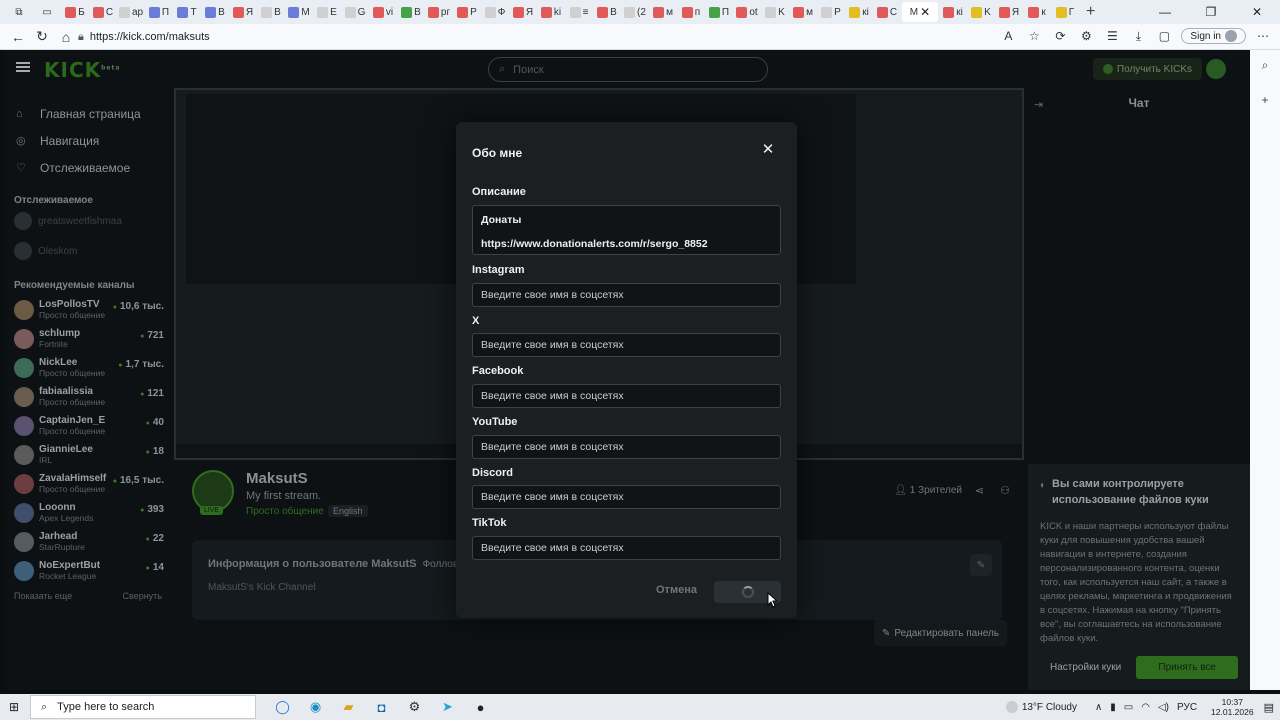  I want to click on tab-26: м, so click(803, 12).